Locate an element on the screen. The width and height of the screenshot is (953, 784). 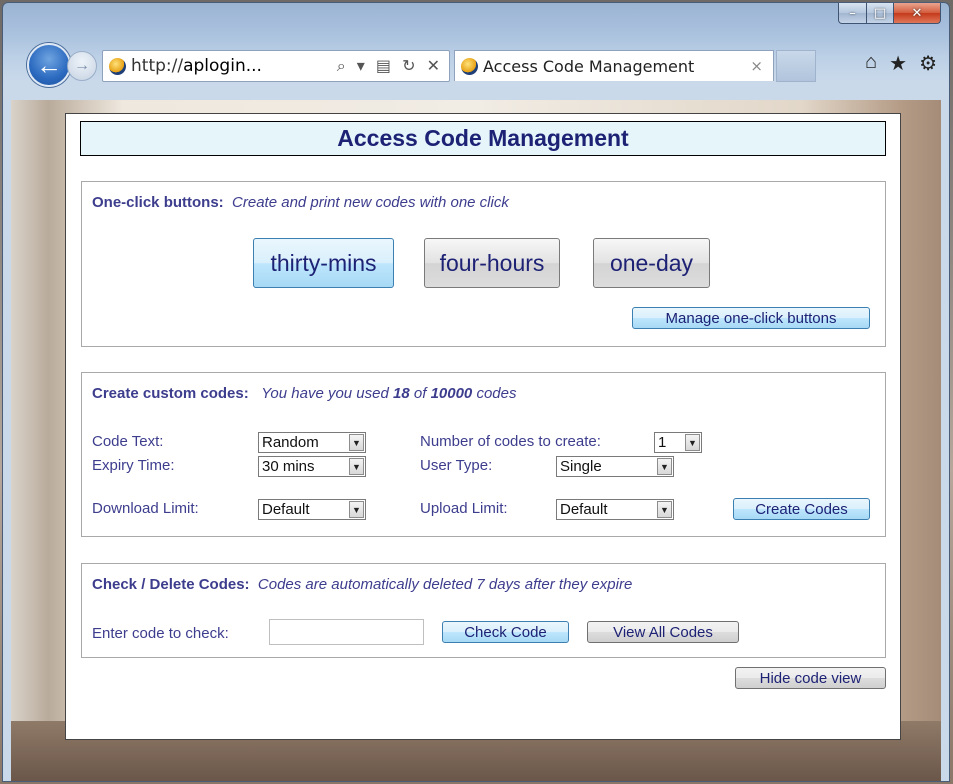
url-prefix: http:// is located at coordinates (157, 66).